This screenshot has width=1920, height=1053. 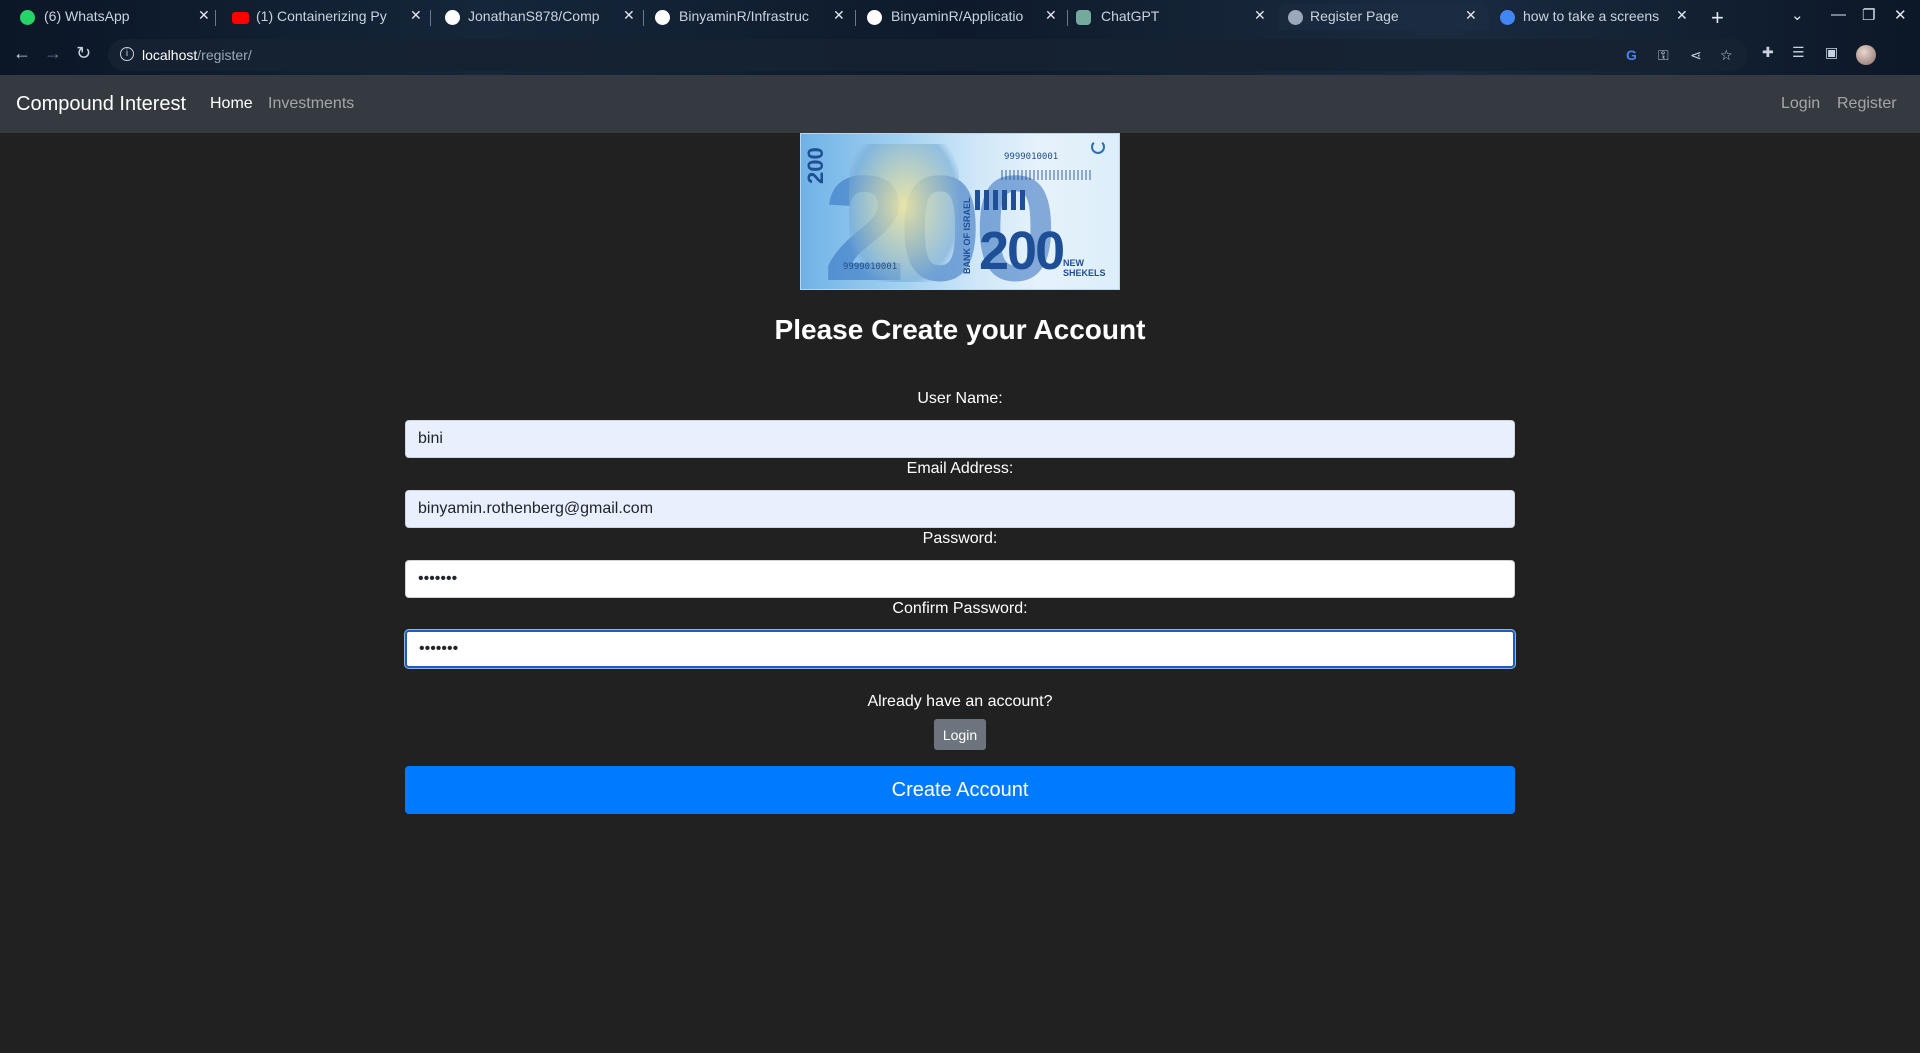 I want to click on url-text: localhost/register/, so click(x=197, y=55).